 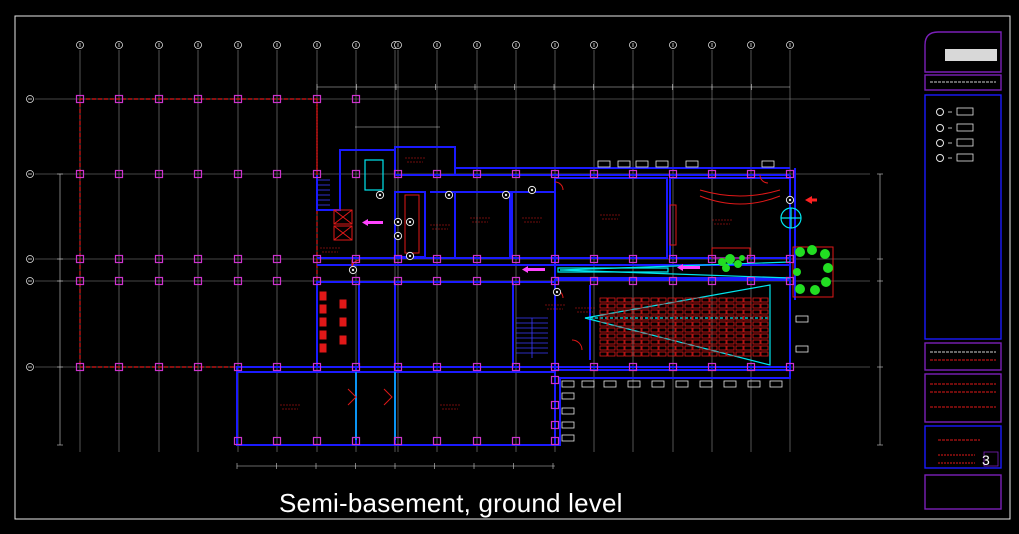 What do you see at coordinates (963, 270) in the screenshot?
I see `title-block` at bounding box center [963, 270].